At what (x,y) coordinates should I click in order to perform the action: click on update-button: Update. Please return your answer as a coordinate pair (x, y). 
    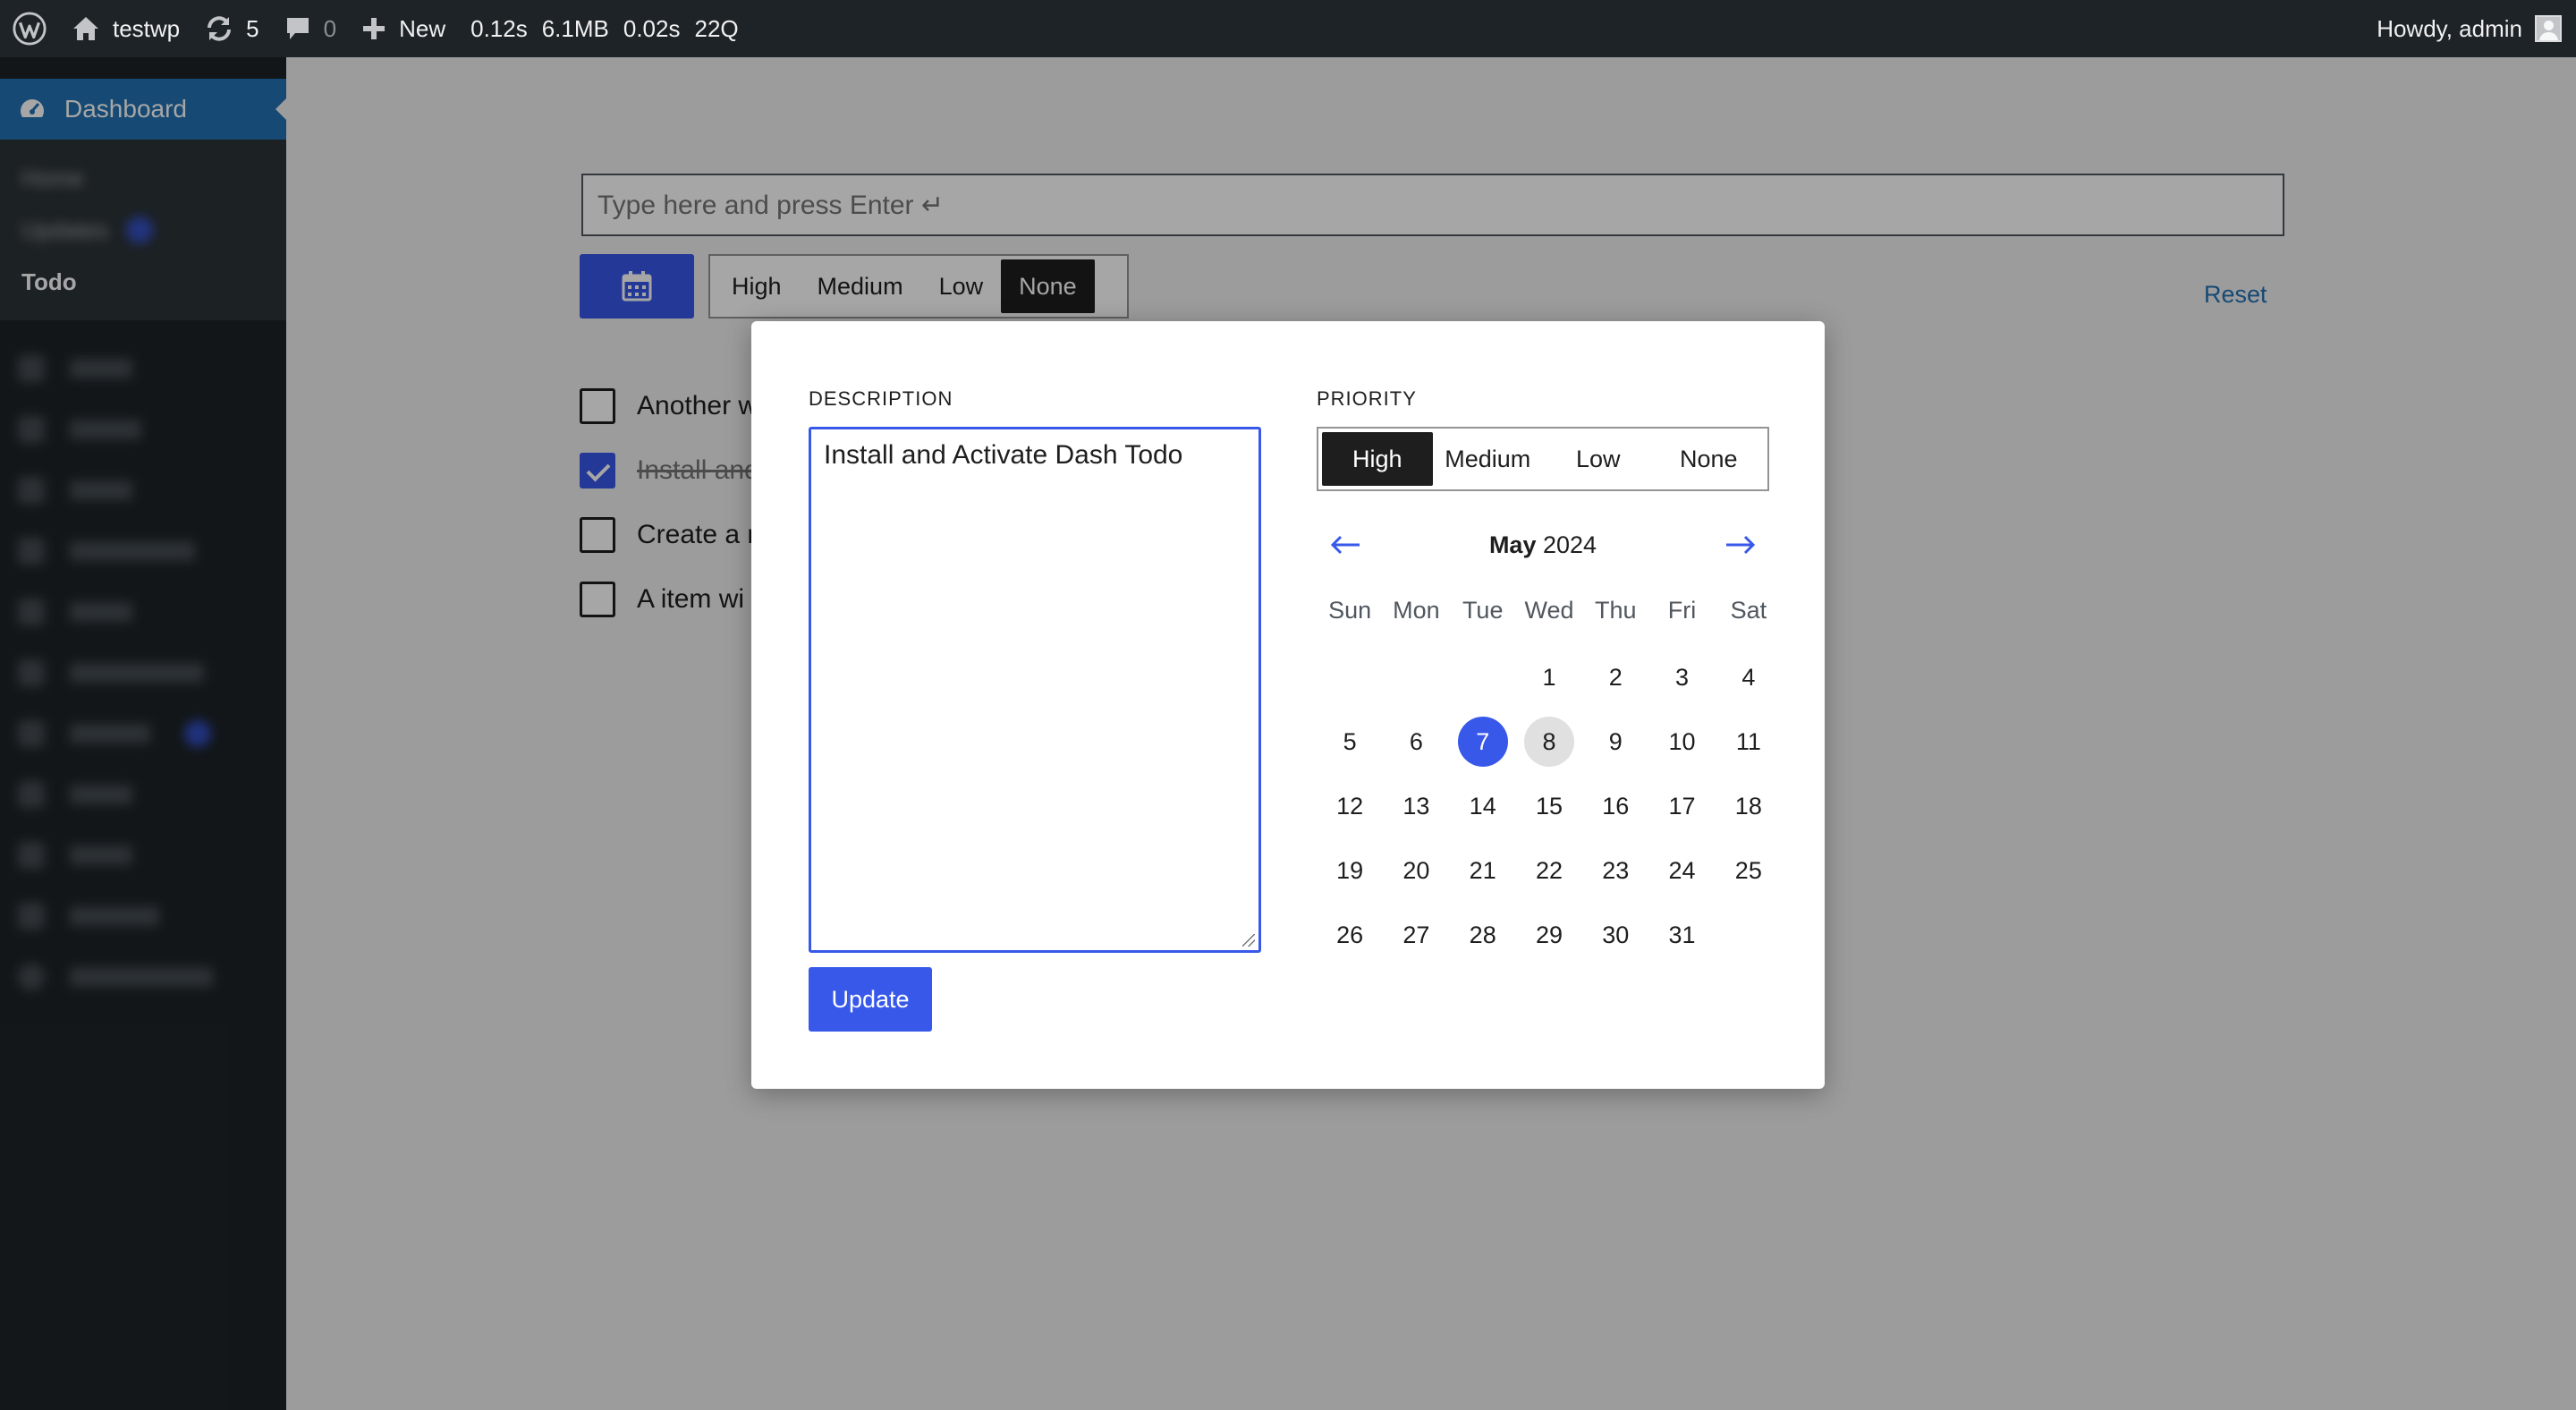
    Looking at the image, I should click on (870, 999).